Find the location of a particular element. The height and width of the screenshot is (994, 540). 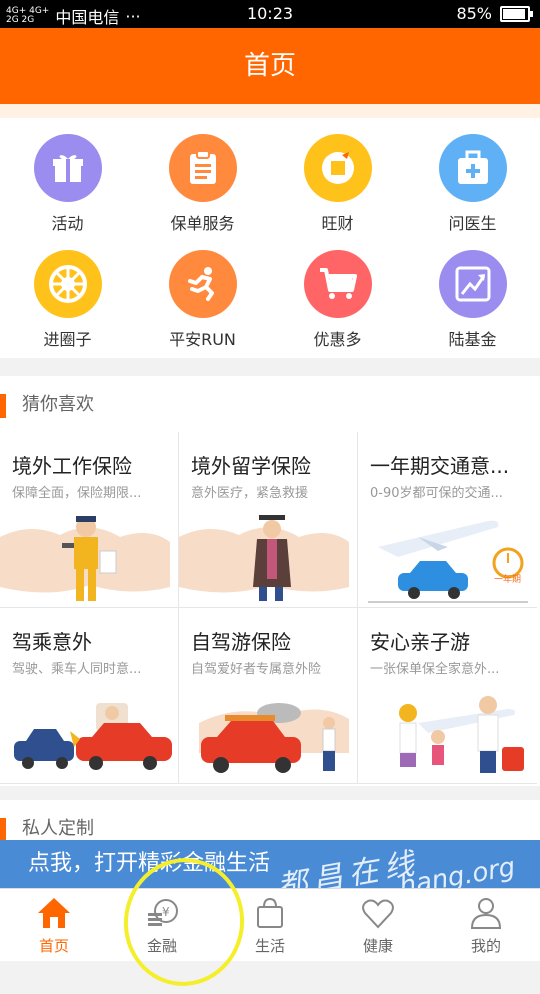

tab-label: 金融 is located at coordinates (161, 946).